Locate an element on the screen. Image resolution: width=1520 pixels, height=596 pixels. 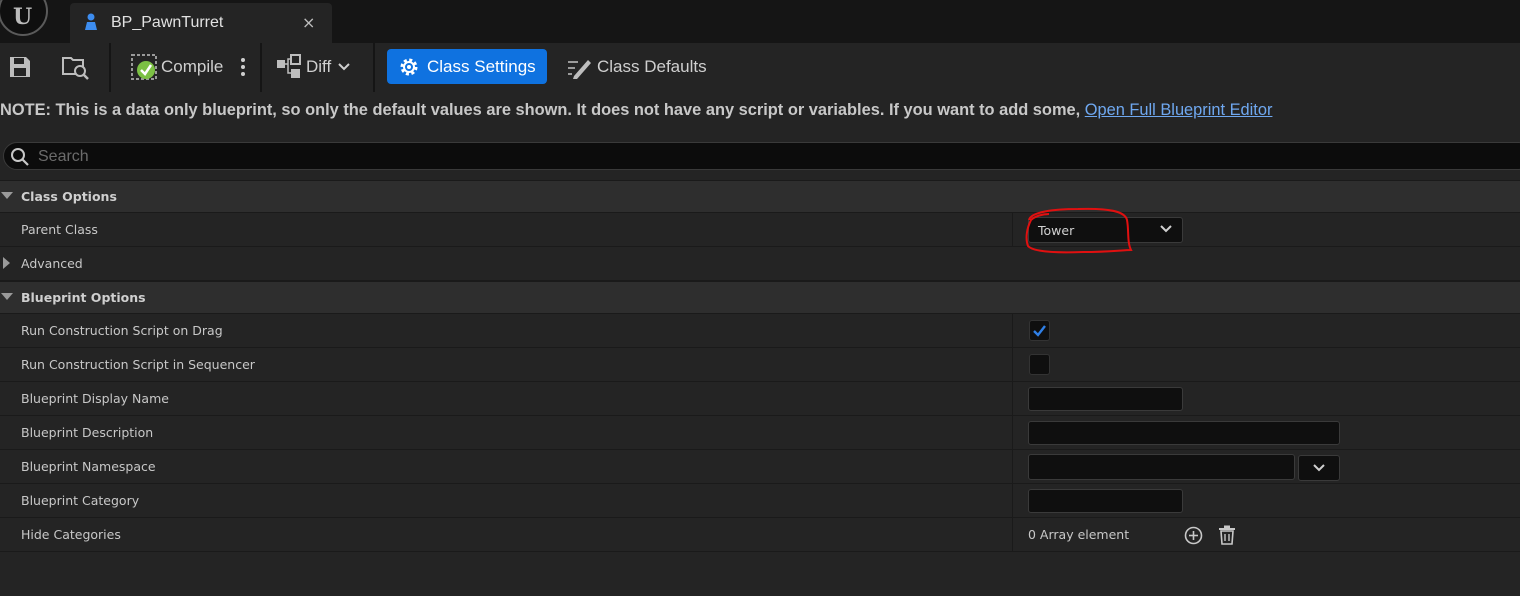
display-name-field is located at coordinates (1105, 399).